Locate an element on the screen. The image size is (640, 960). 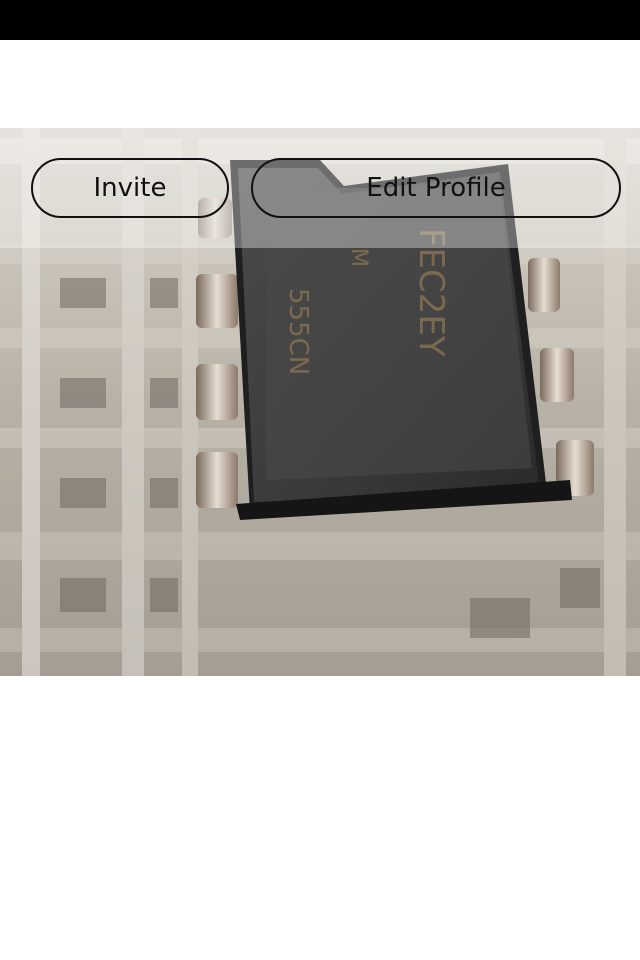
svg-text: M is located at coordinates (358, 257).